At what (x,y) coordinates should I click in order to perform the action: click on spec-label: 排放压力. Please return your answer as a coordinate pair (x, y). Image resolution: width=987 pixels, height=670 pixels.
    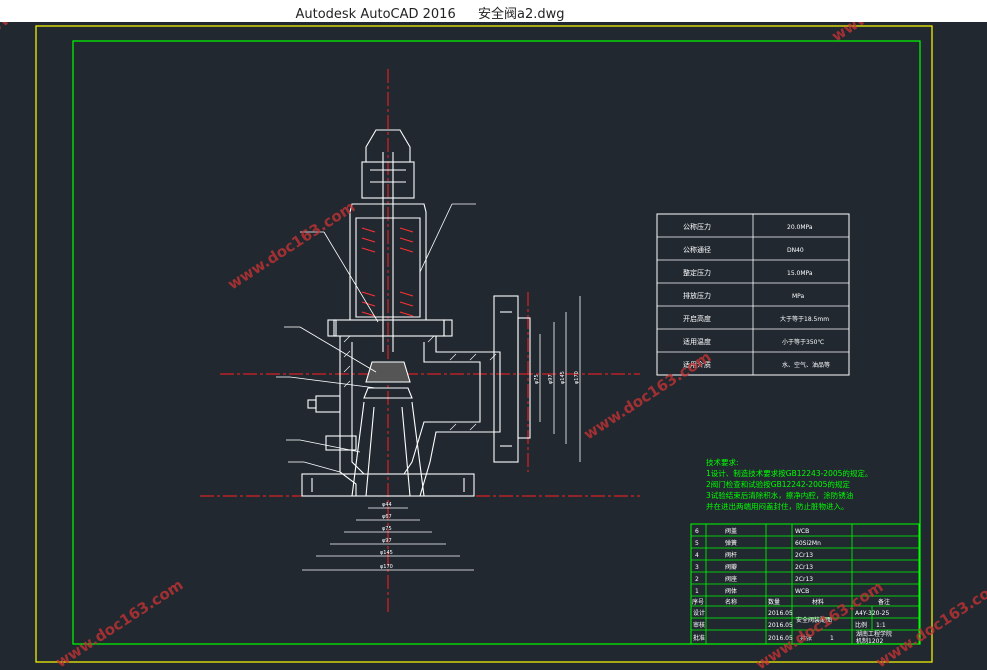
    Looking at the image, I should click on (697, 295).